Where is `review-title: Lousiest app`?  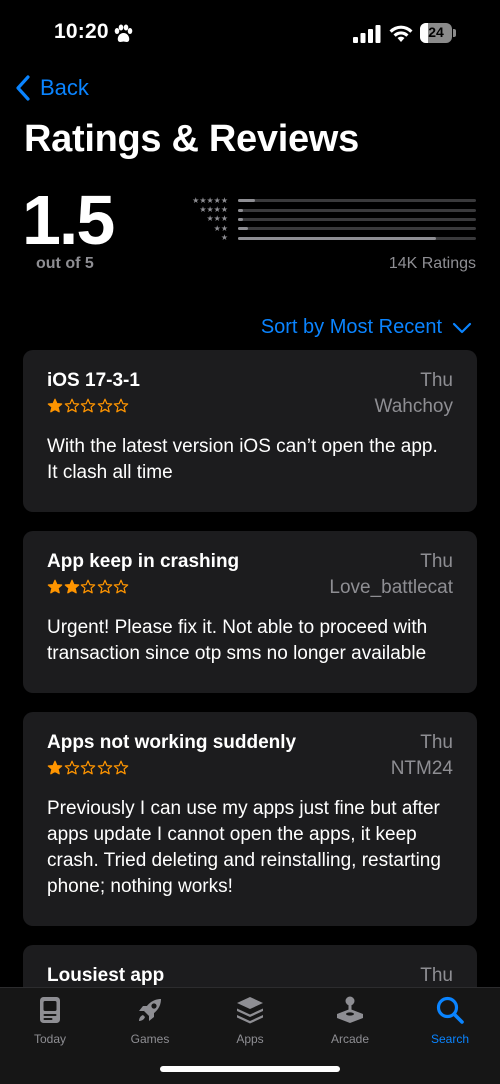
review-title: Lousiest app is located at coordinates (106, 975).